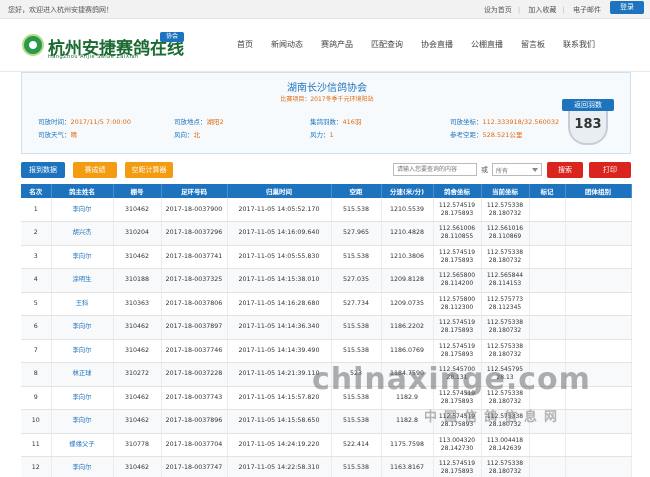 The height and width of the screenshot is (477, 650). I want to click on nav-home: 首页, so click(245, 45).